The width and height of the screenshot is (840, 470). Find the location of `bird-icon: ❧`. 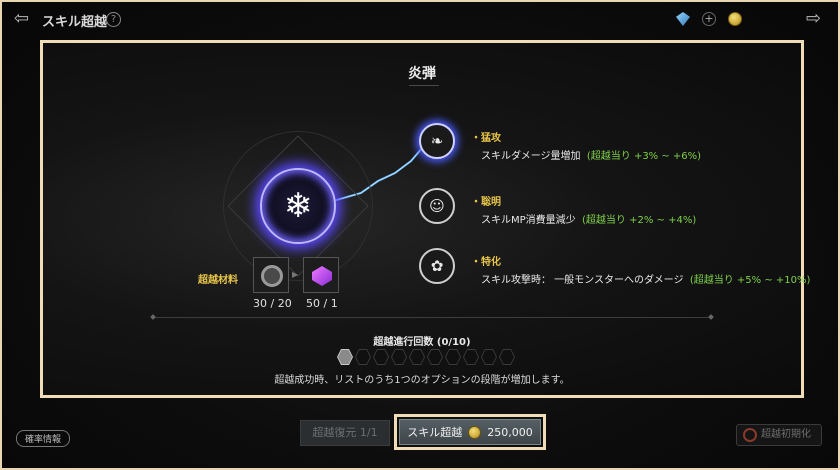

bird-icon: ❧ is located at coordinates (437, 141).